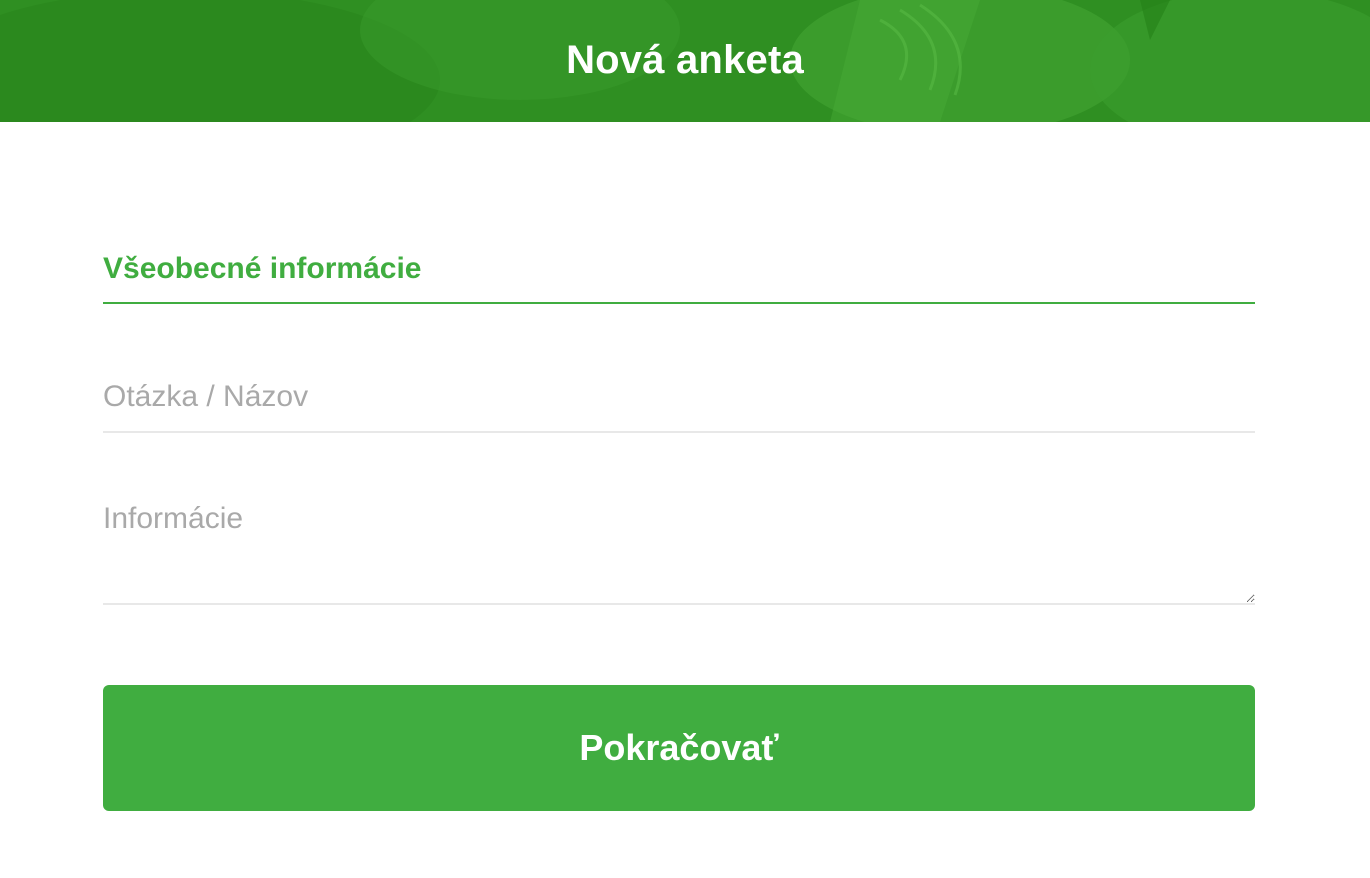  What do you see at coordinates (679, 397) in the screenshot?
I see `question-title-input` at bounding box center [679, 397].